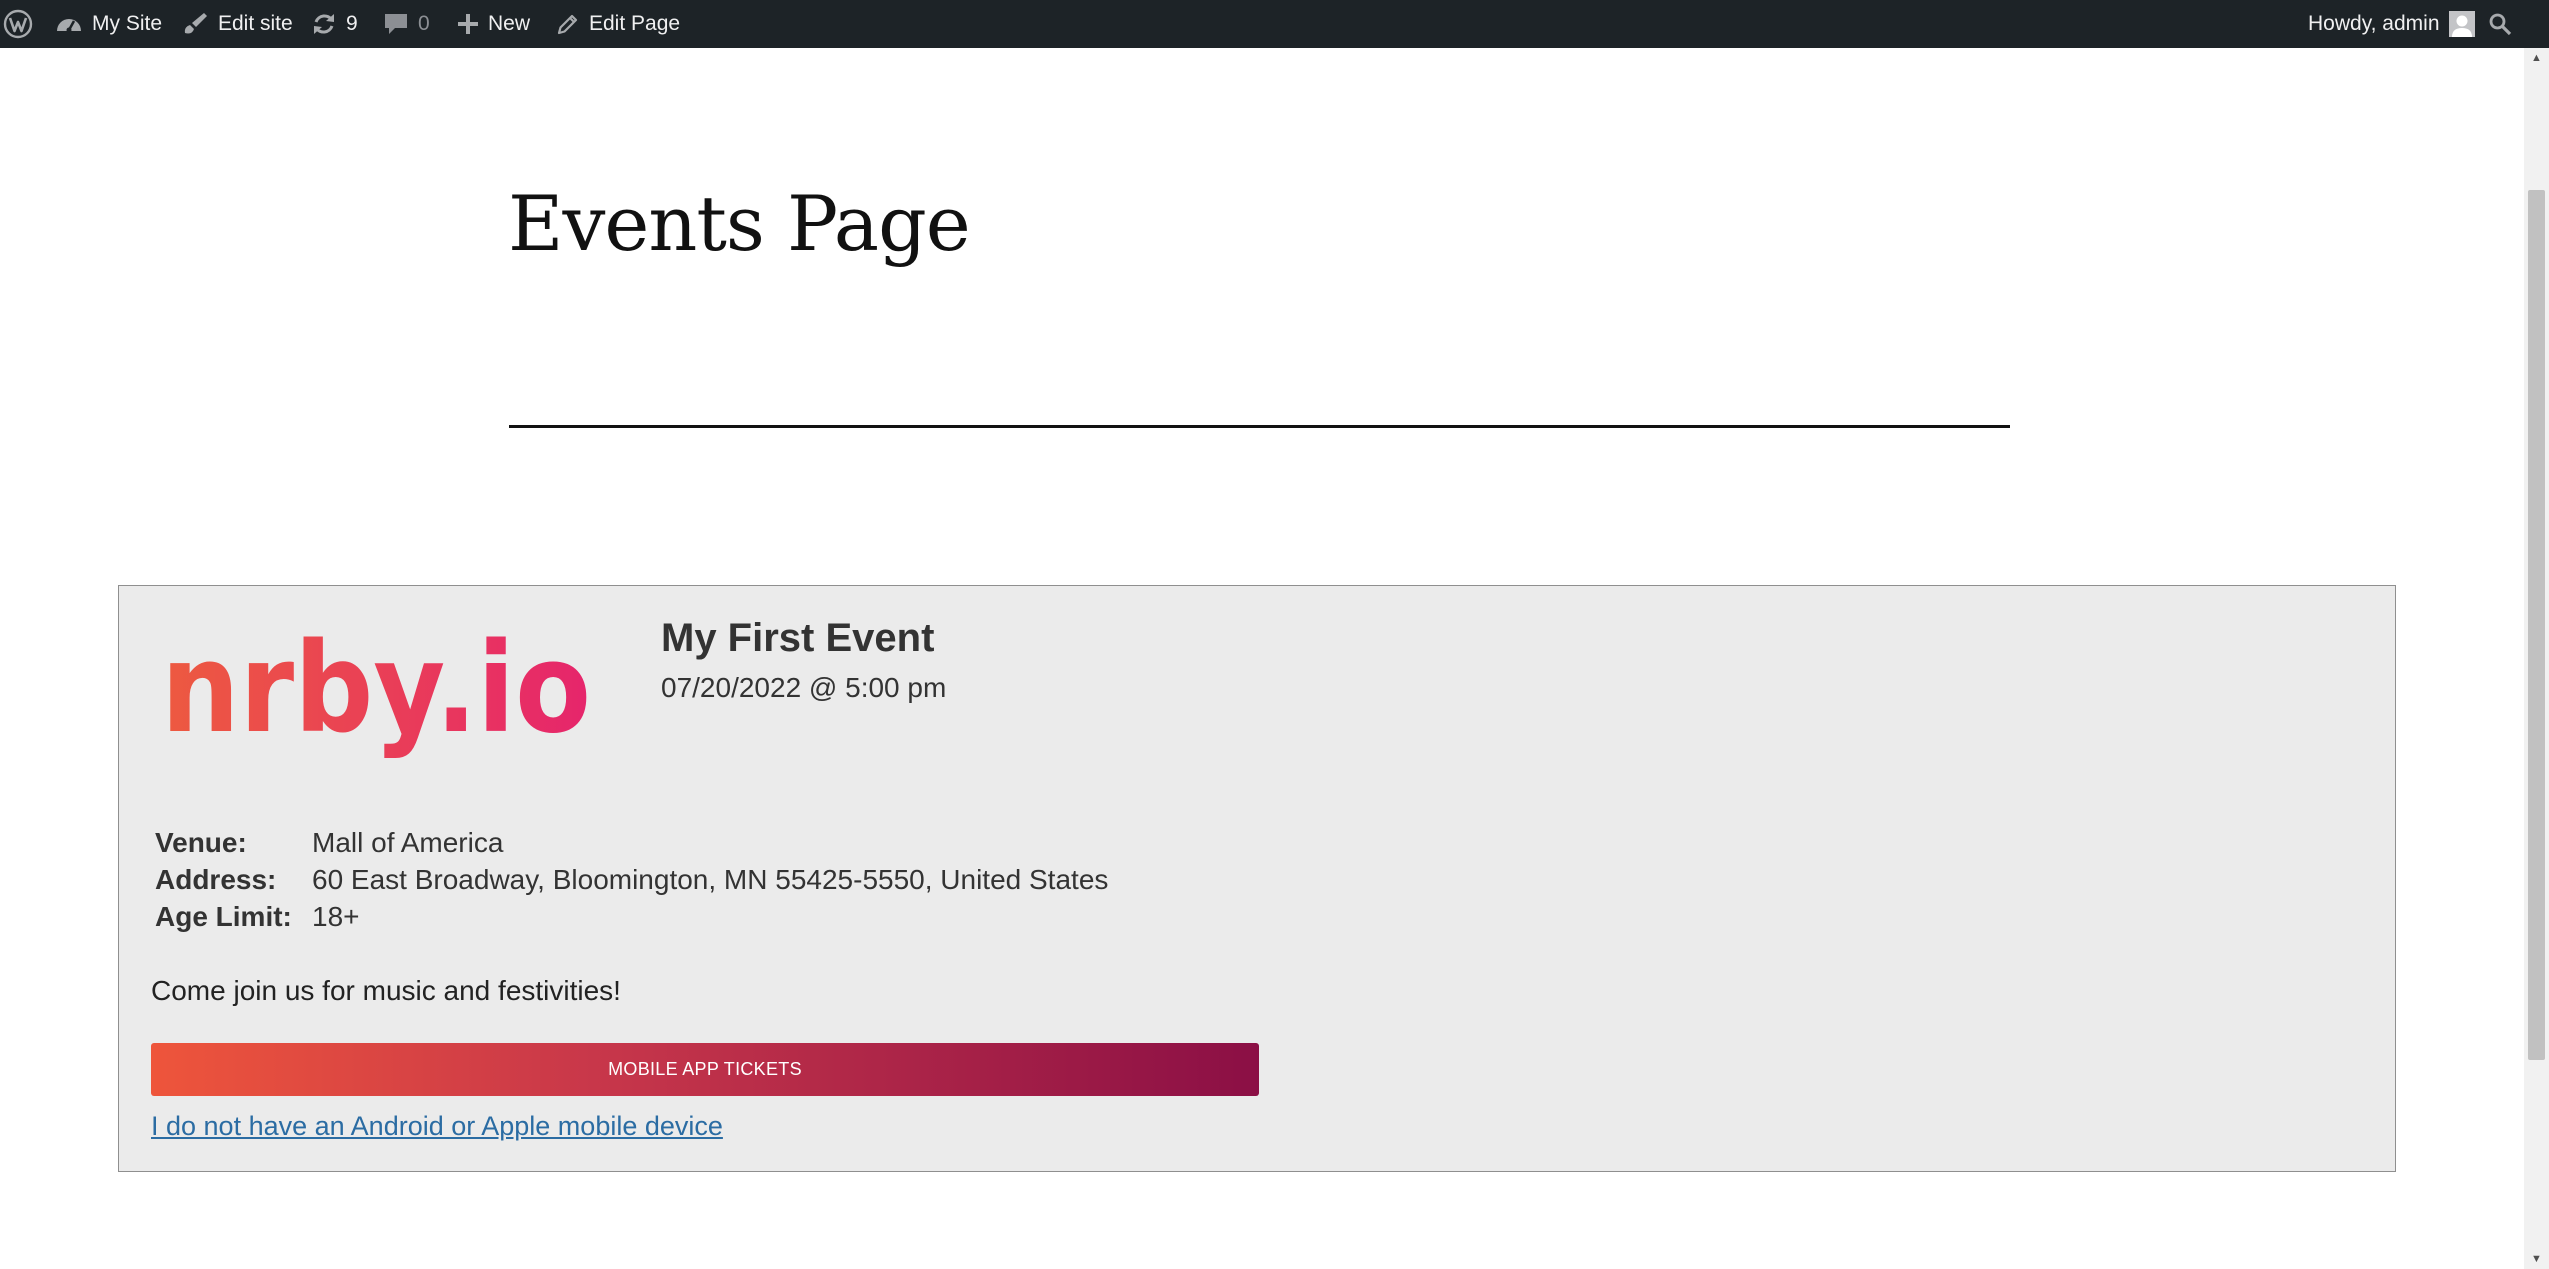 The image size is (2549, 1269). What do you see at coordinates (2536, 625) in the screenshot?
I see `scrollbar-thumb` at bounding box center [2536, 625].